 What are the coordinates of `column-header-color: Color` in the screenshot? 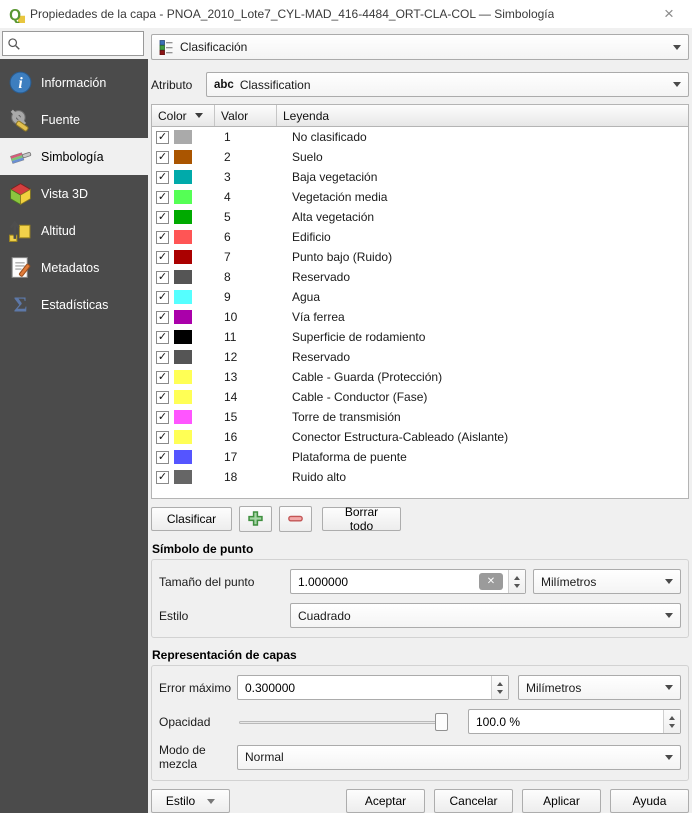 It's located at (183, 116).